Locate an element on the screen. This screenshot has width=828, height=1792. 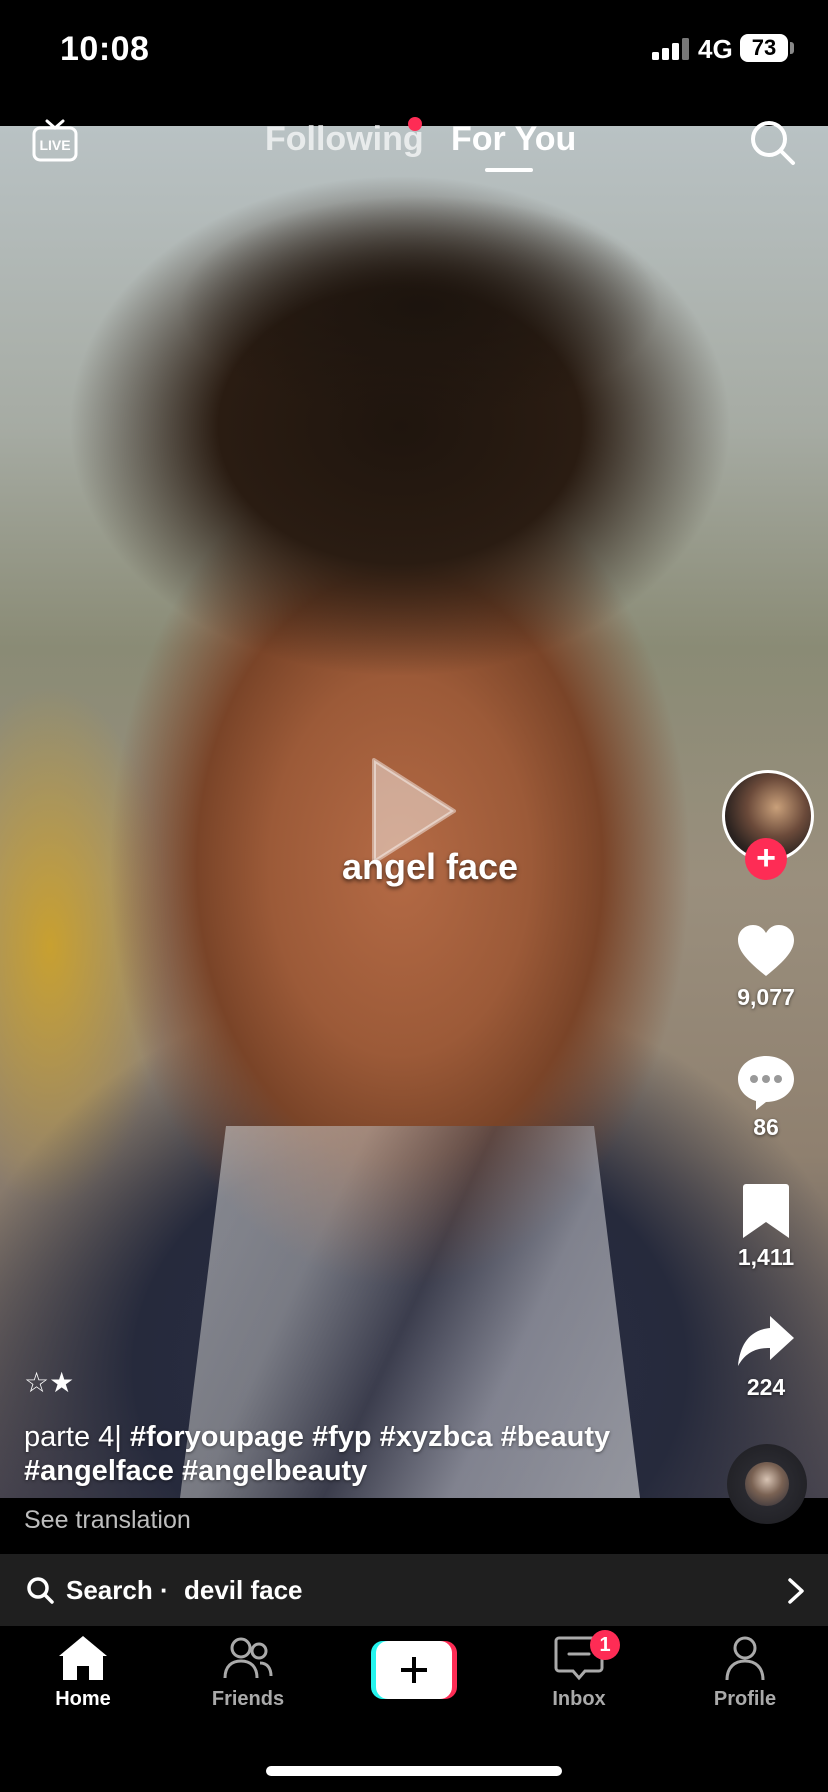
caption-text: parte 4| is located at coordinates (77, 1437).